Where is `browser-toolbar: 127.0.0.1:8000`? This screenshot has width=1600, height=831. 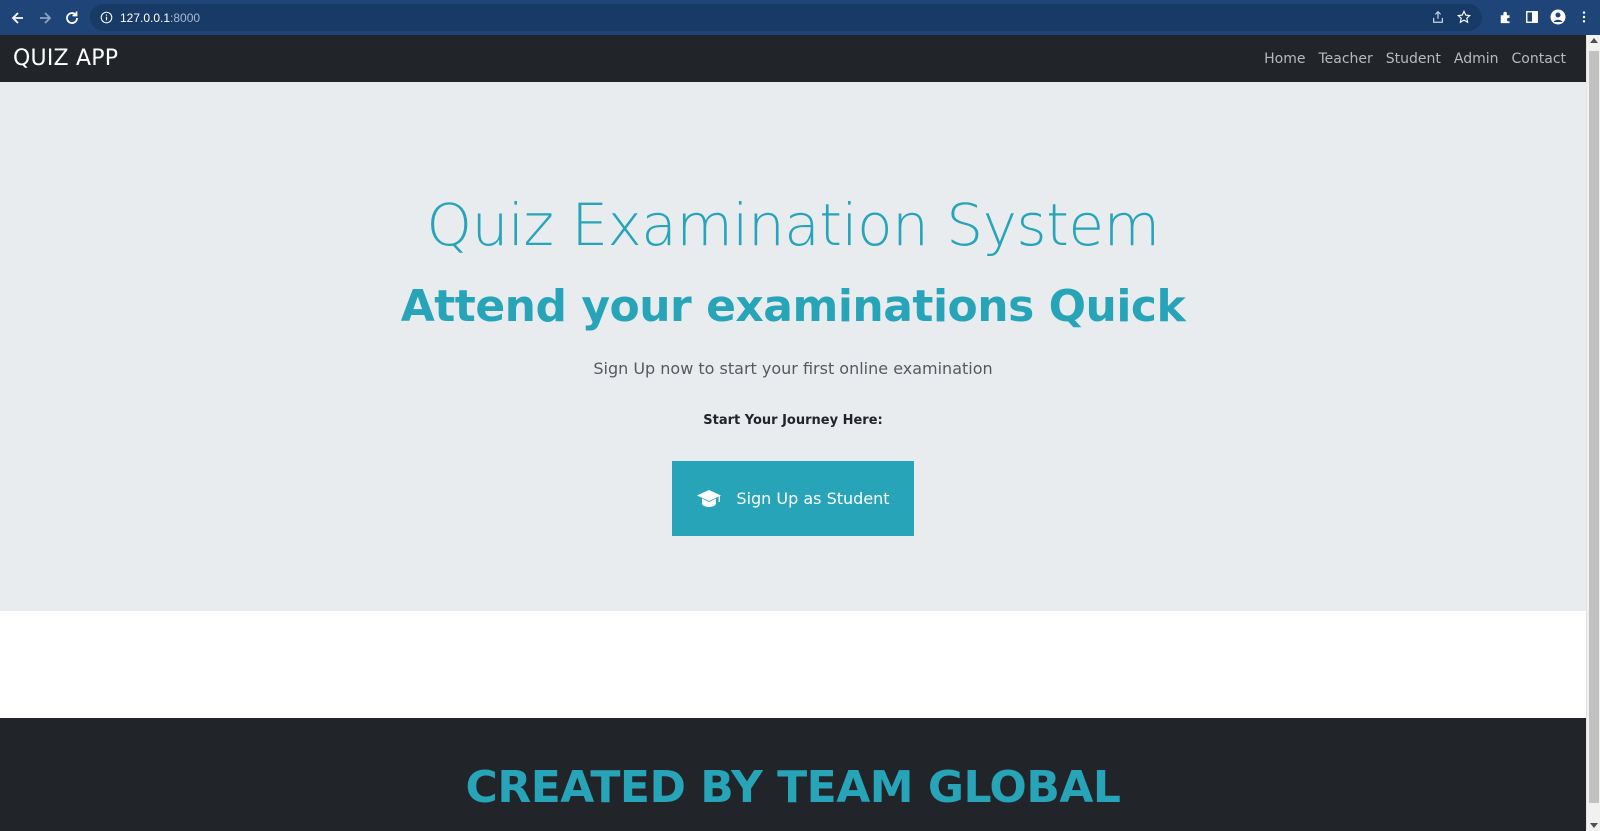 browser-toolbar: 127.0.0.1:8000 is located at coordinates (800, 17).